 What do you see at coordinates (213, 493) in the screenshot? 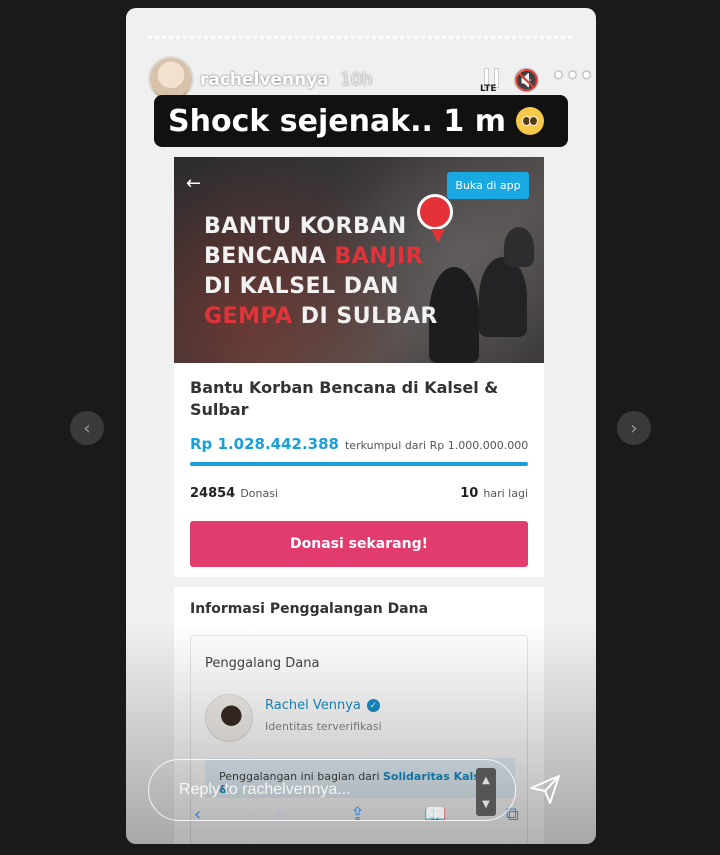
I see `donors-count: 24854` at bounding box center [213, 493].